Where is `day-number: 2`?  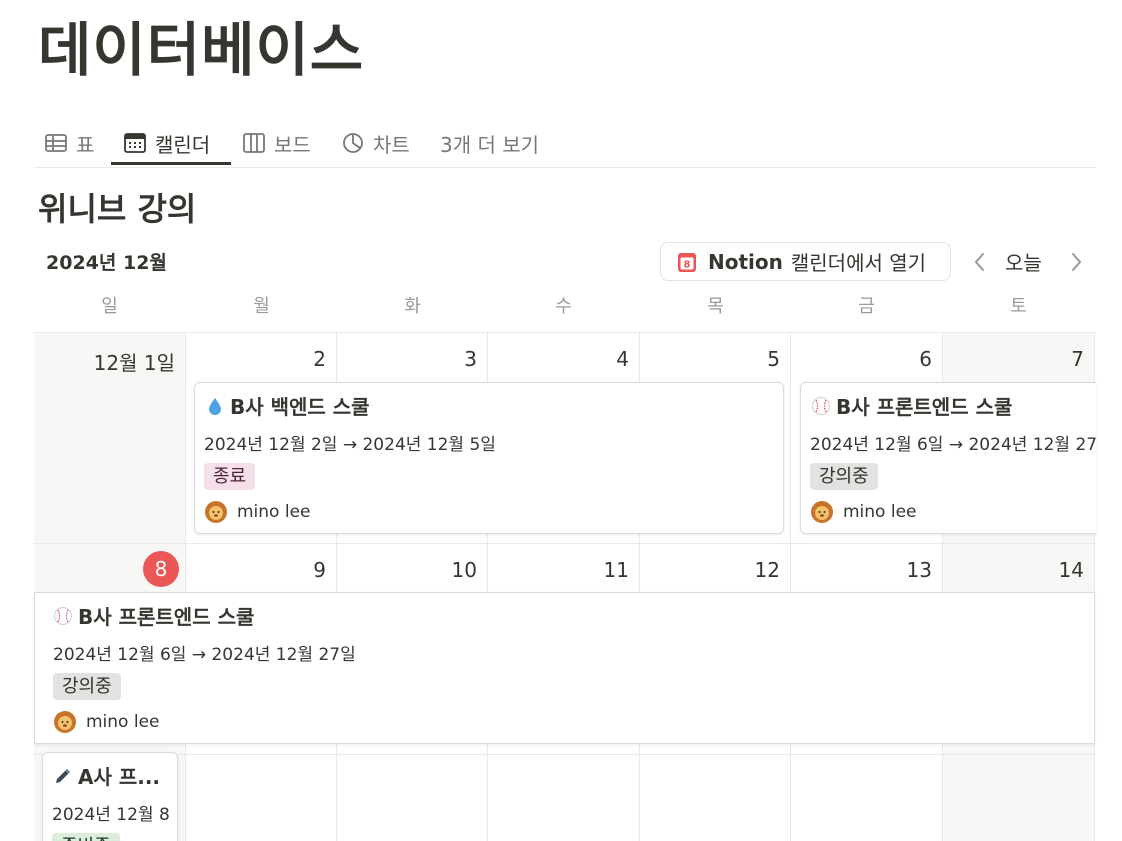 day-number: 2 is located at coordinates (319, 359).